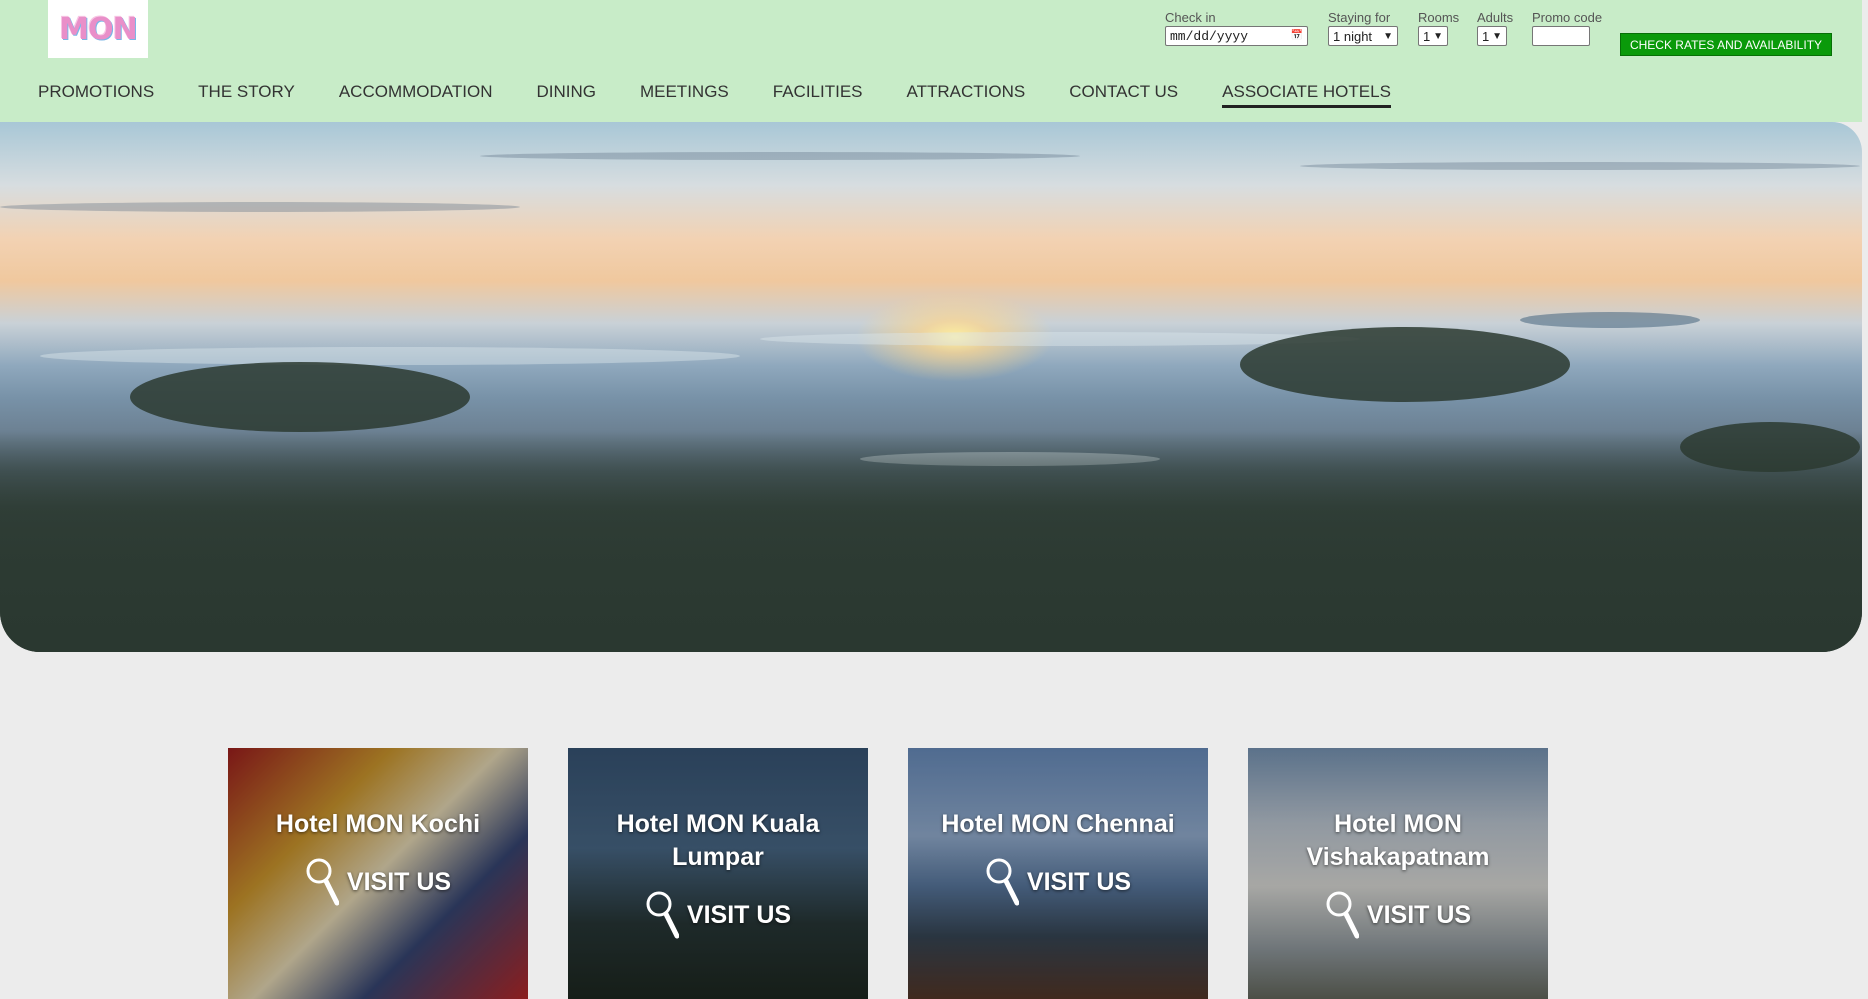 This screenshot has width=1868, height=999. I want to click on adults-label: Adults, so click(1495, 17).